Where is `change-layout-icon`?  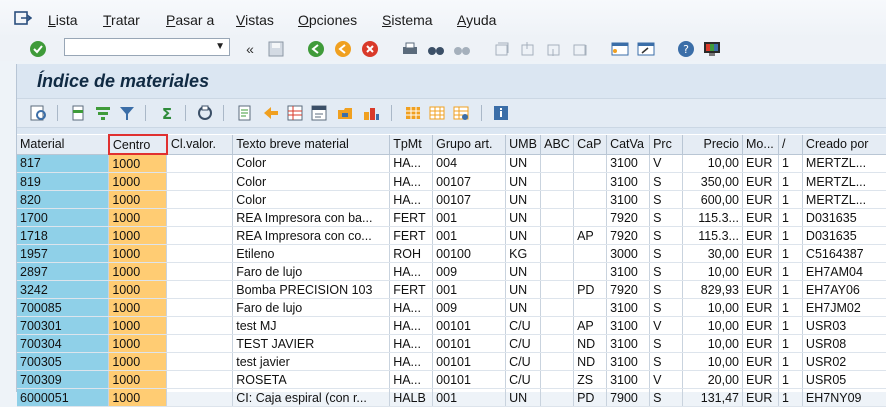 change-layout-icon is located at coordinates (461, 113).